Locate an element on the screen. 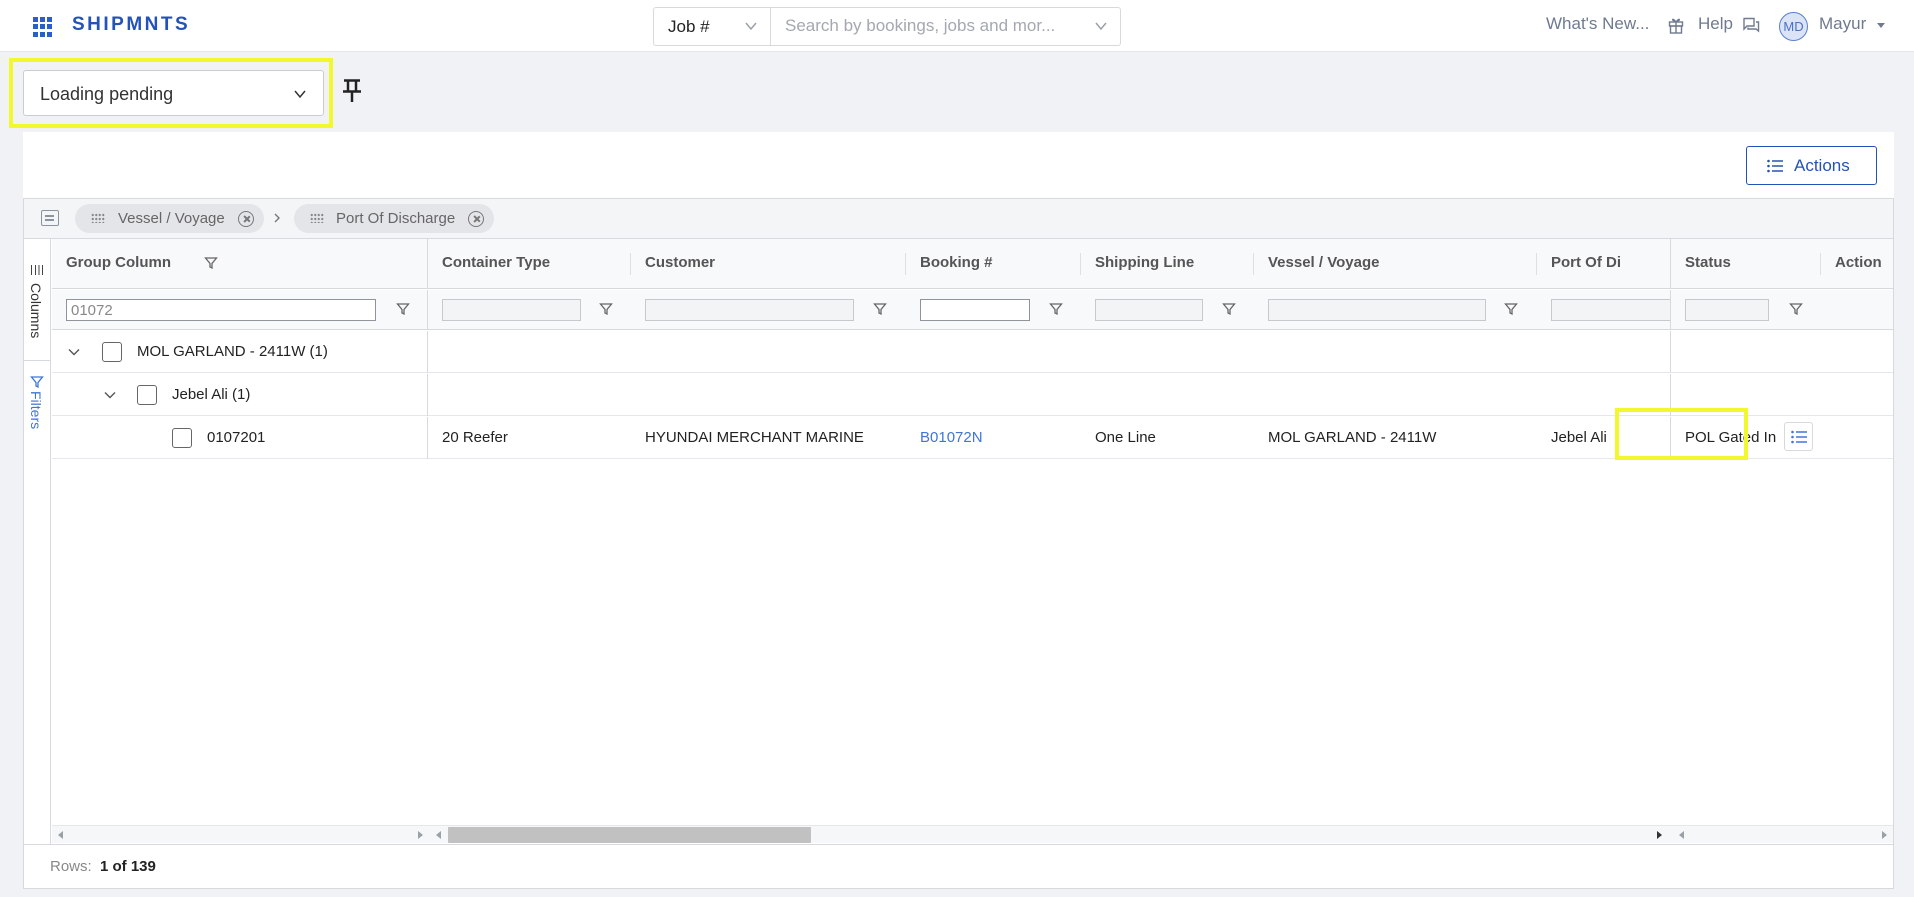 Image resolution: width=1914 pixels, height=897 pixels. vessel-voyage-cell: MOL GARLAND - 2411W is located at coordinates (1352, 437).